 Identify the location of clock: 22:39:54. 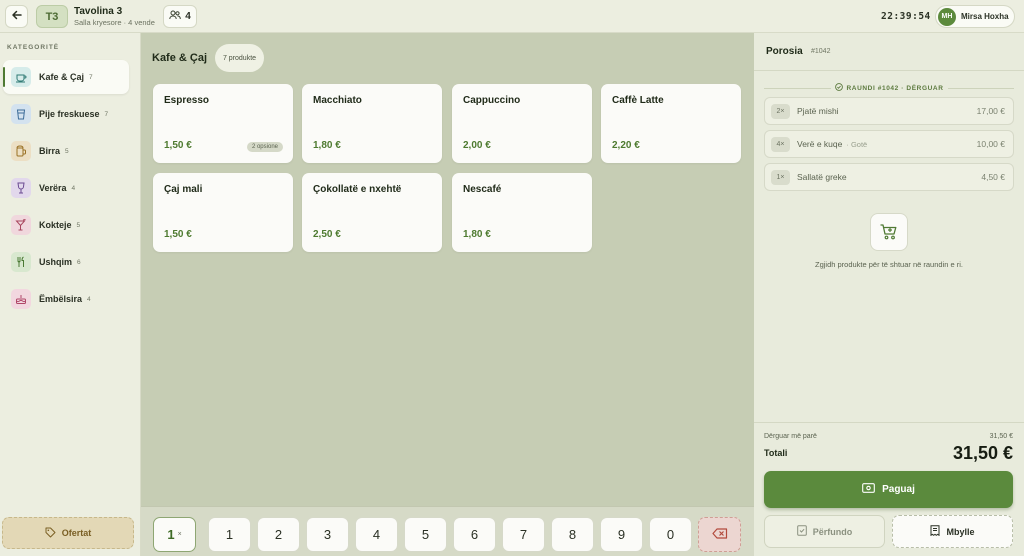
(906, 16).